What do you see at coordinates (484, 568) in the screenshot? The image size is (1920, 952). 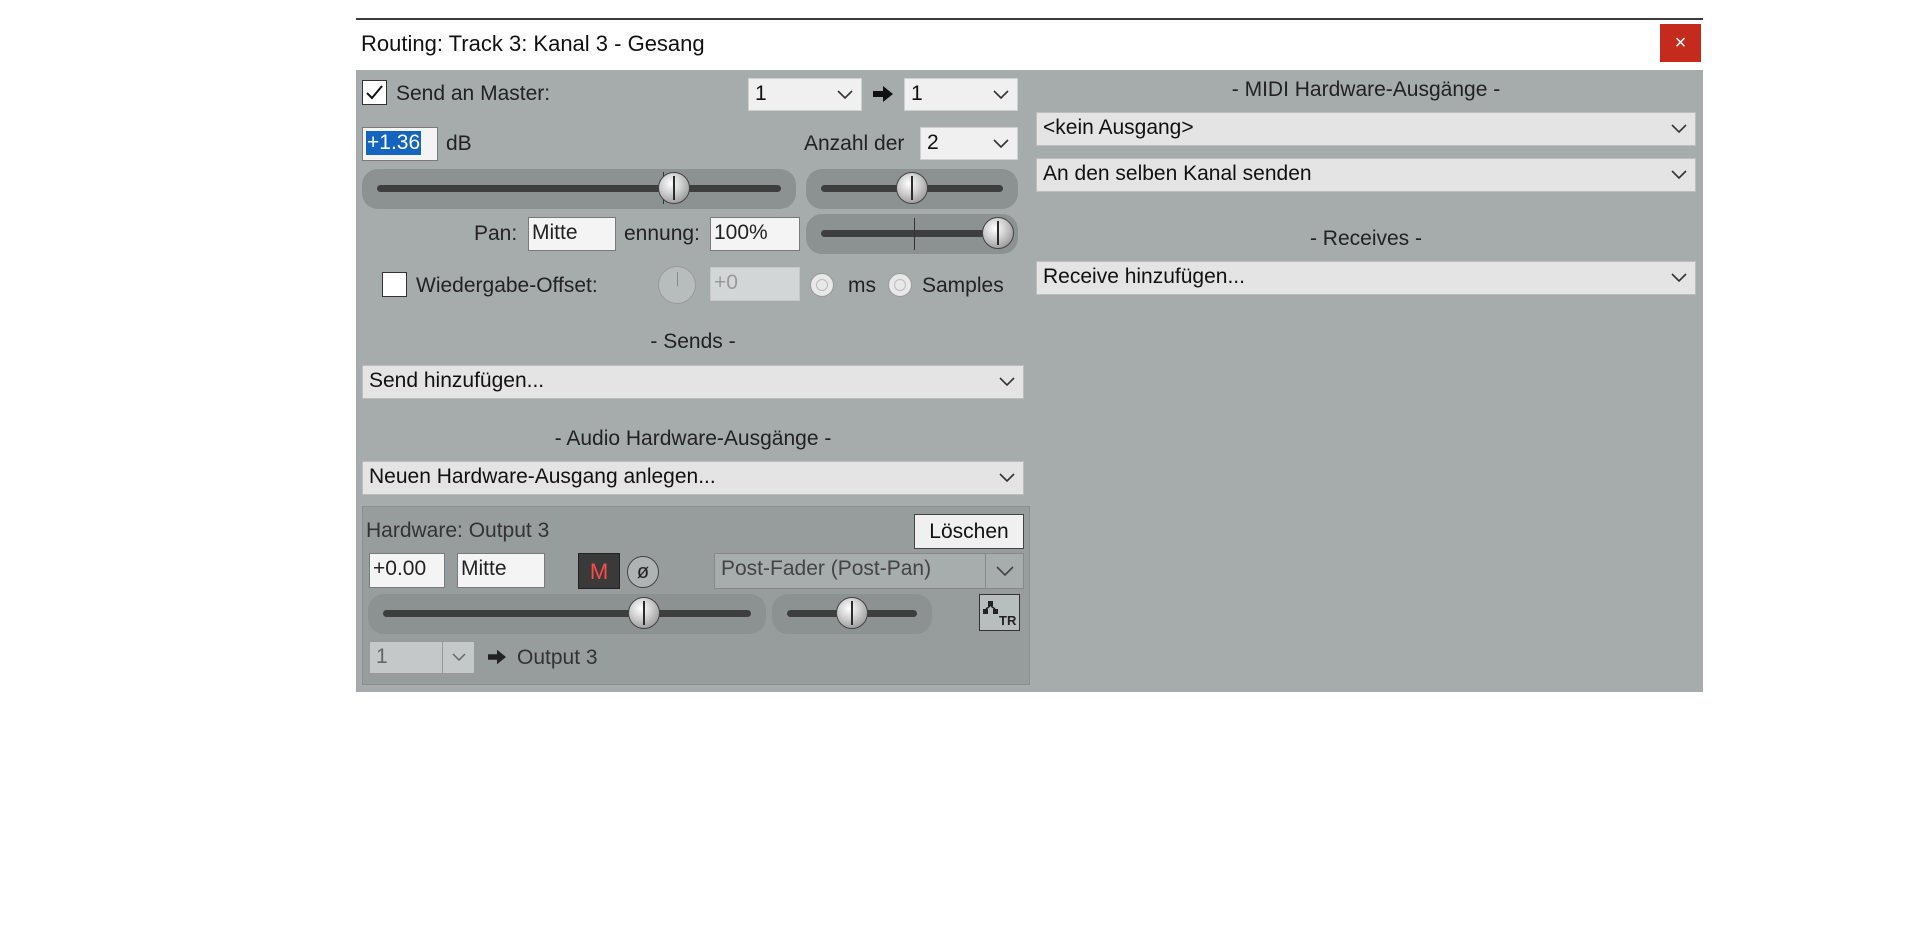 I see `hw-pan-value: Mitte` at bounding box center [484, 568].